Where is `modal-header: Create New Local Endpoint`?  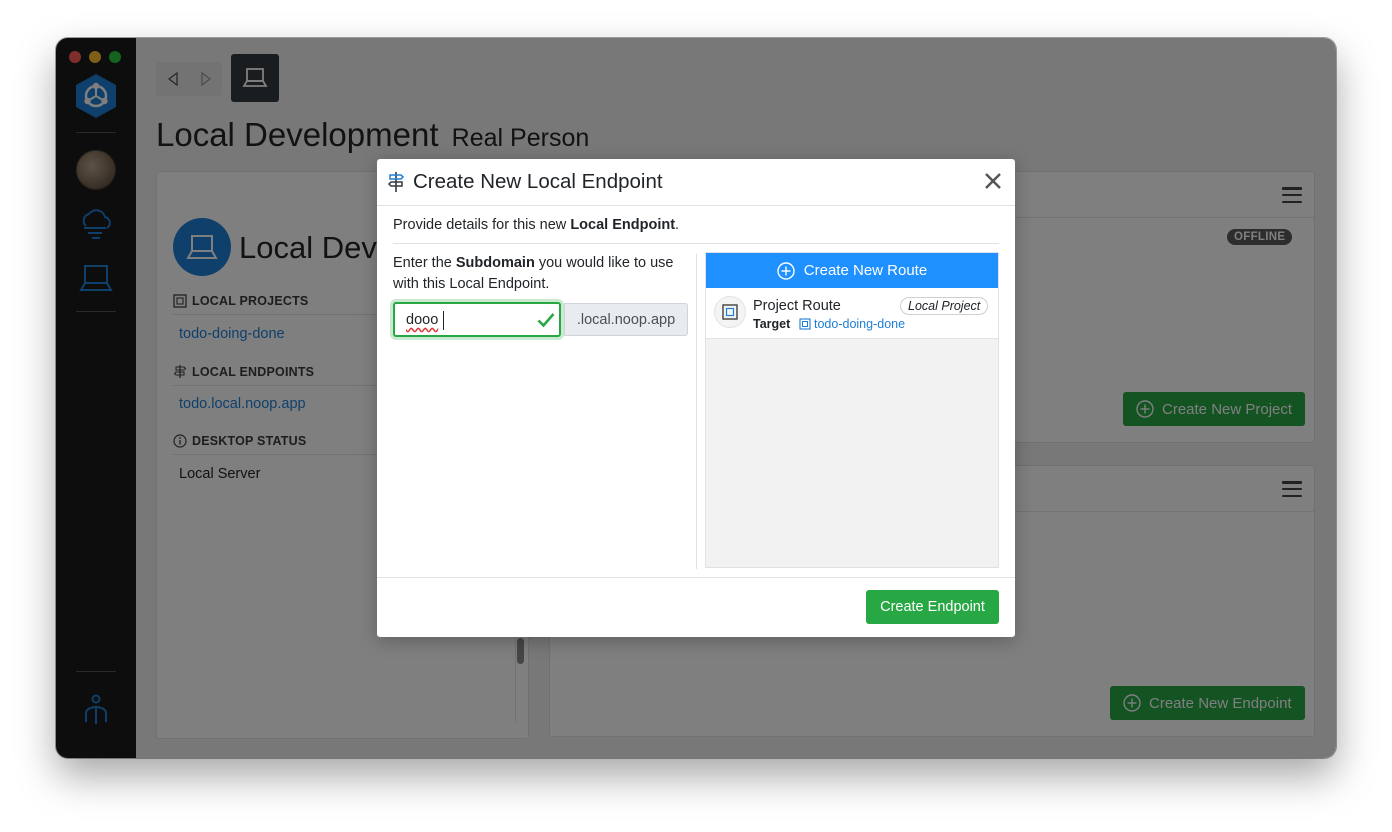 modal-header: Create New Local Endpoint is located at coordinates (696, 182).